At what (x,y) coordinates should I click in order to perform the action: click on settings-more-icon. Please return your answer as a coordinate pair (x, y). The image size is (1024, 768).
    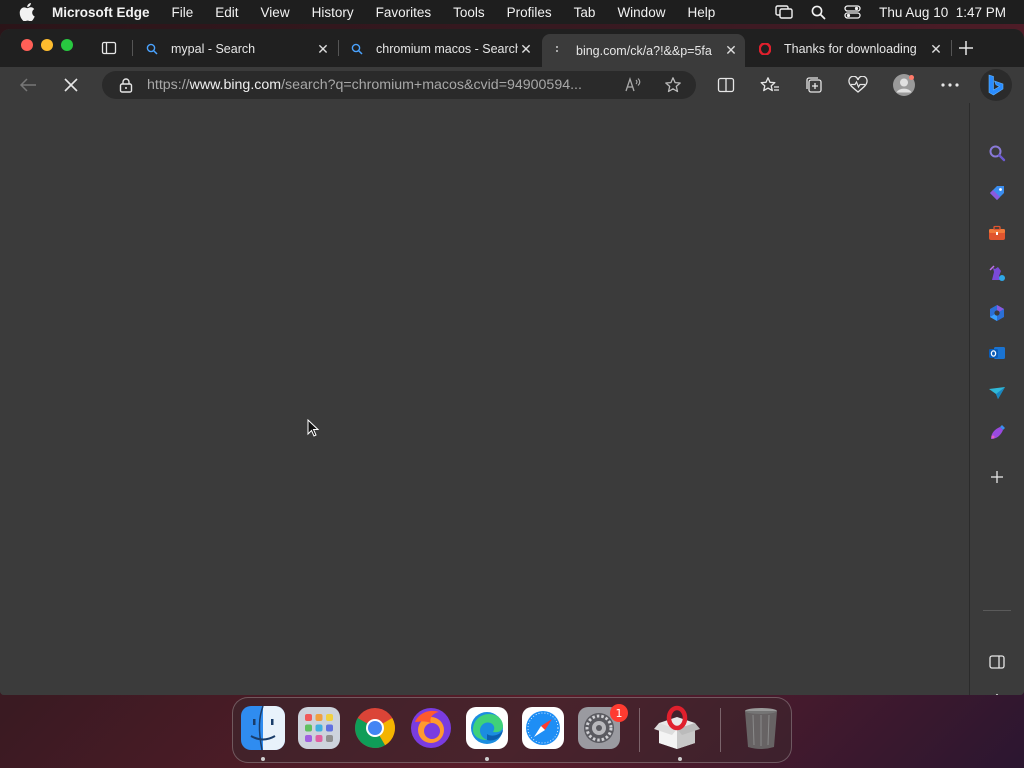
    Looking at the image, I should click on (950, 85).